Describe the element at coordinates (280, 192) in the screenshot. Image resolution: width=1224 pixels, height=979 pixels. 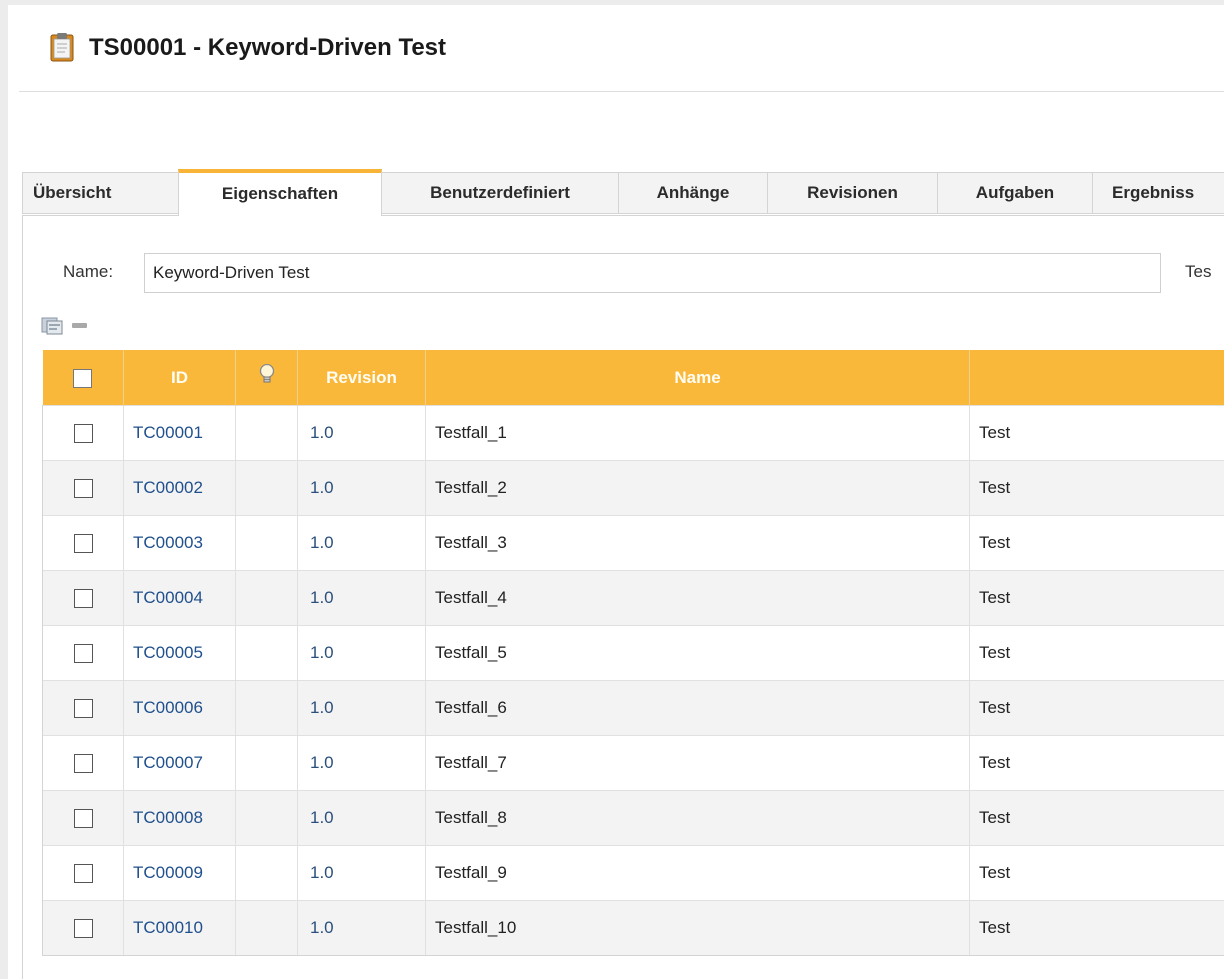
I see `tab-eigenschaften: Eigenschaften` at that location.